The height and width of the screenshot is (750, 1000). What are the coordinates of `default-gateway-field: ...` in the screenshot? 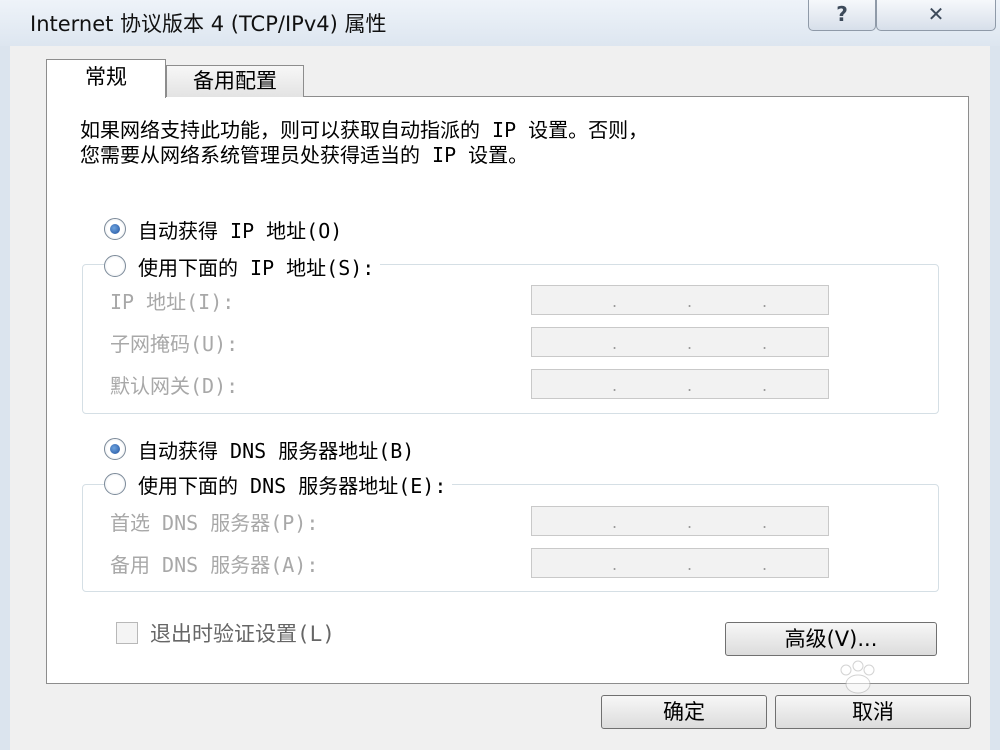 It's located at (680, 384).